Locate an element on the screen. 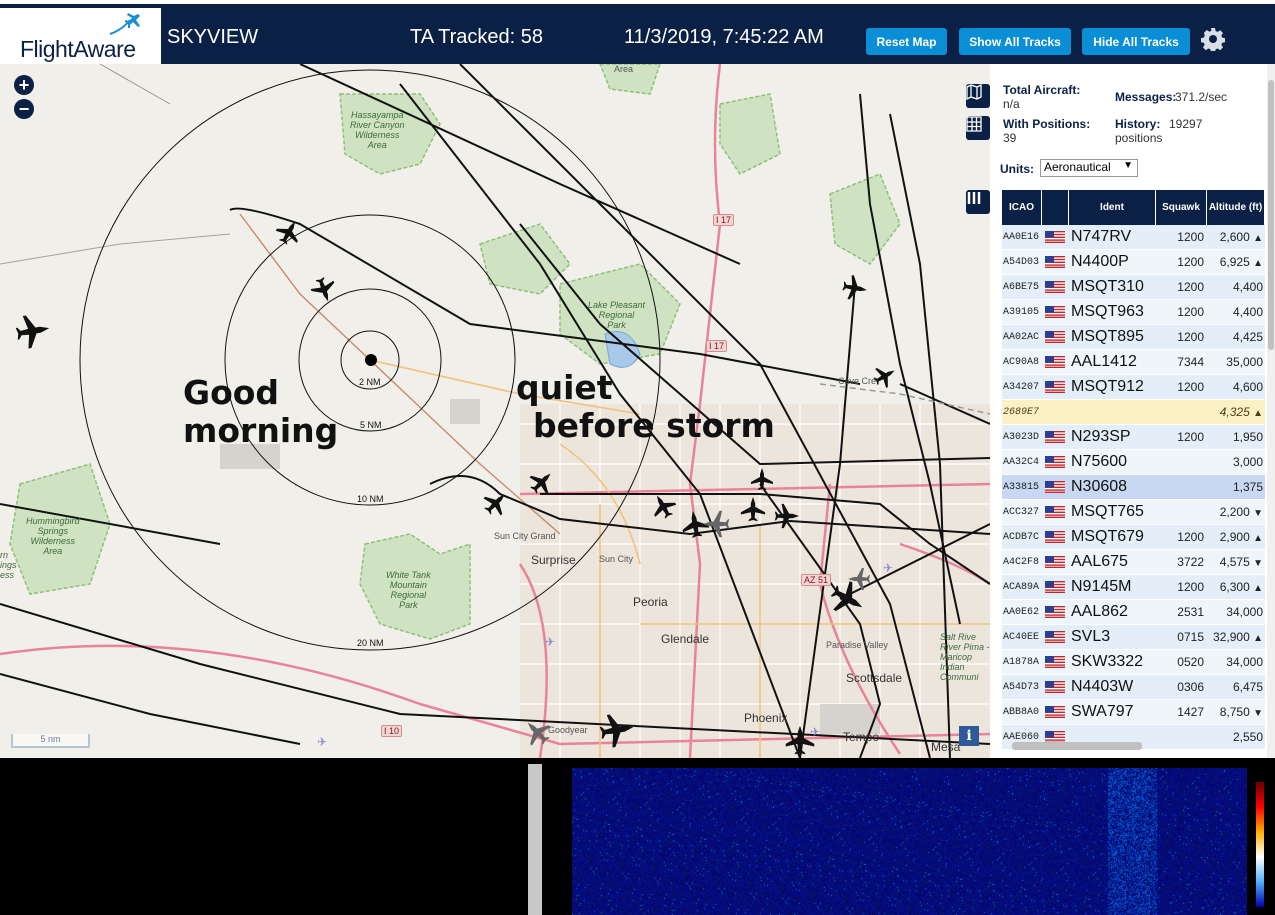 This screenshot has width=1275, height=915. icao-cell: ACC327 is located at coordinates (1021, 512).